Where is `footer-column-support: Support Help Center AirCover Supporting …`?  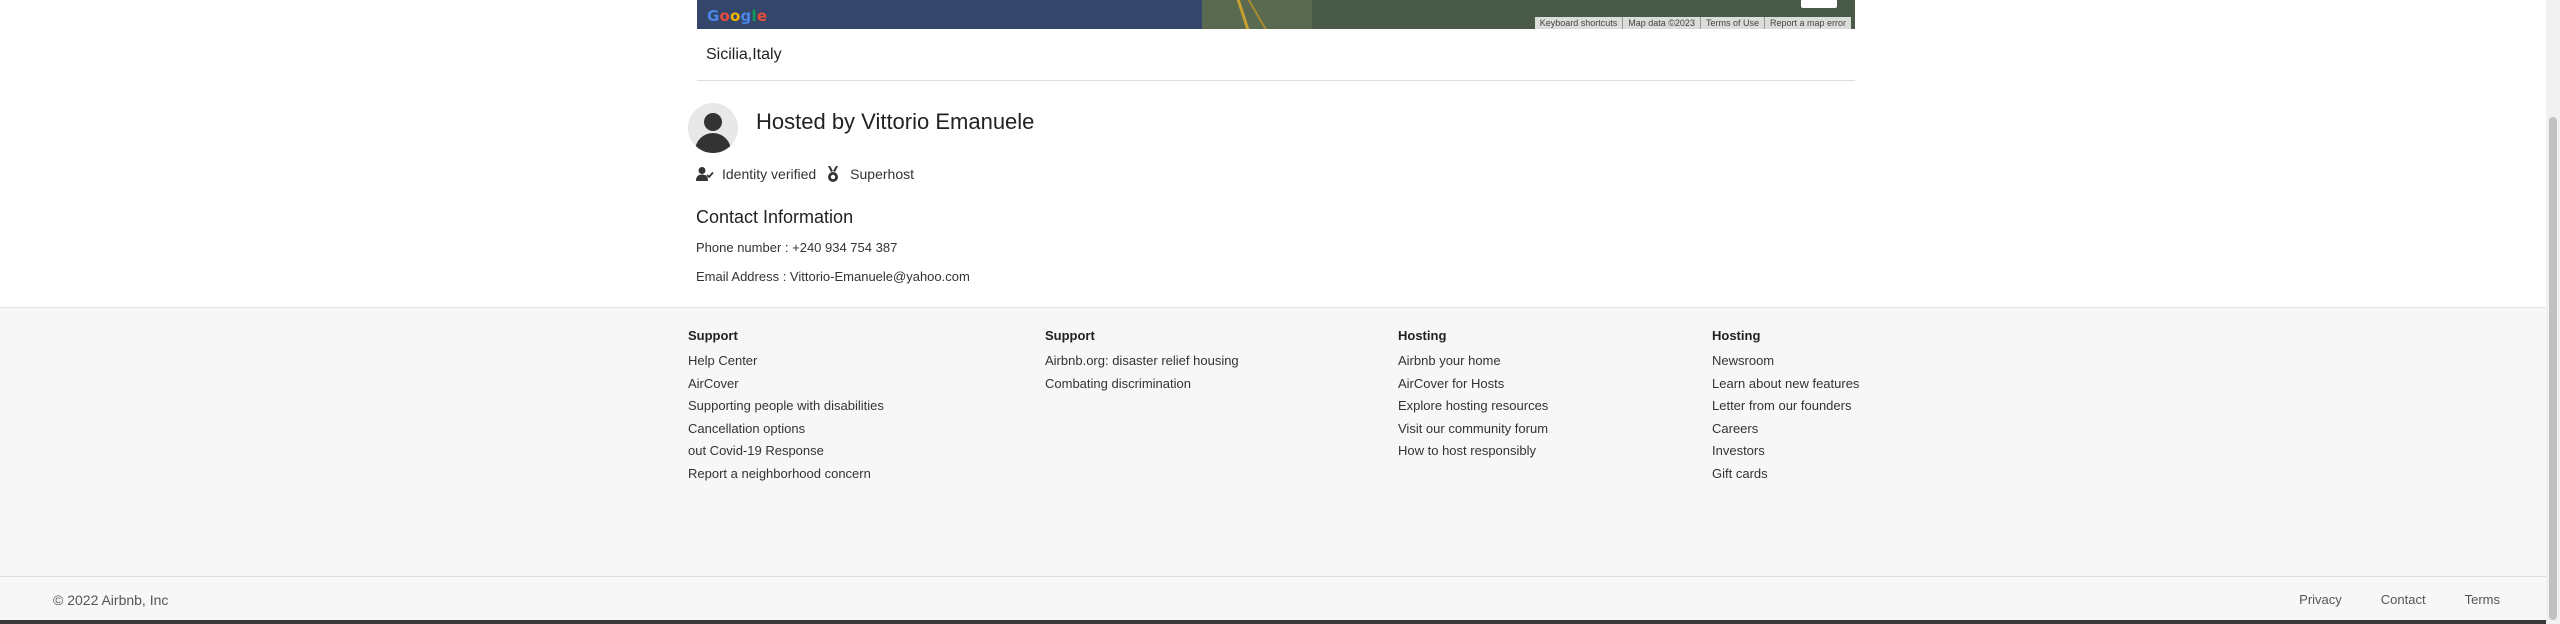 footer-column-support: Support Help Center AirCover Supporting … is located at coordinates (786, 406).